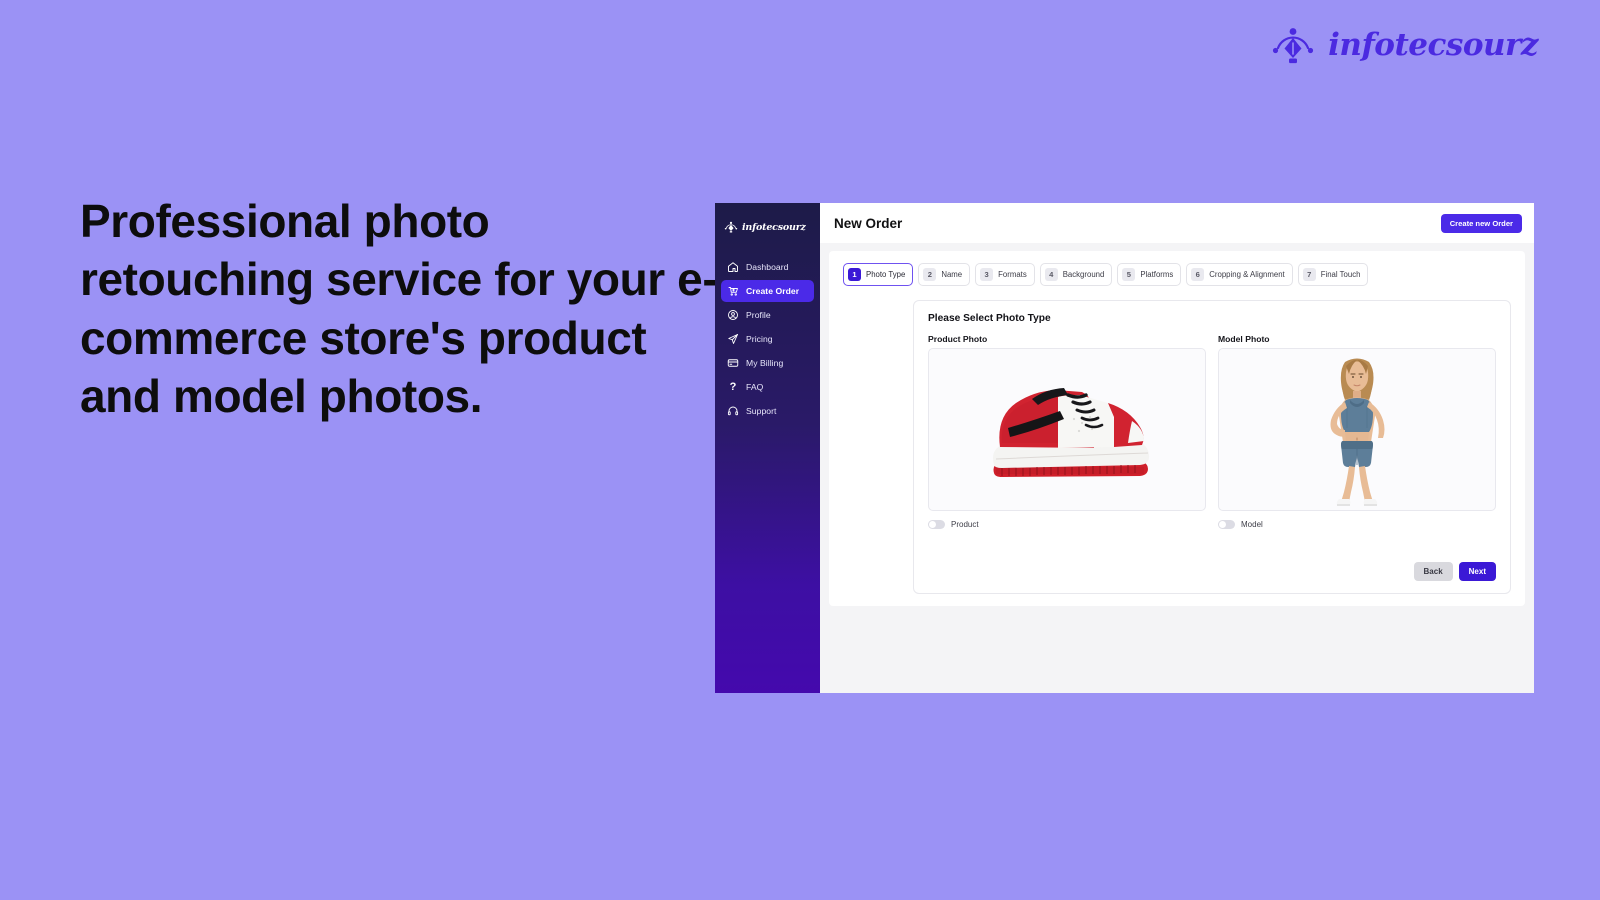 This screenshot has height=900, width=1600. I want to click on sidebar-item-label: Dashboard, so click(767, 267).